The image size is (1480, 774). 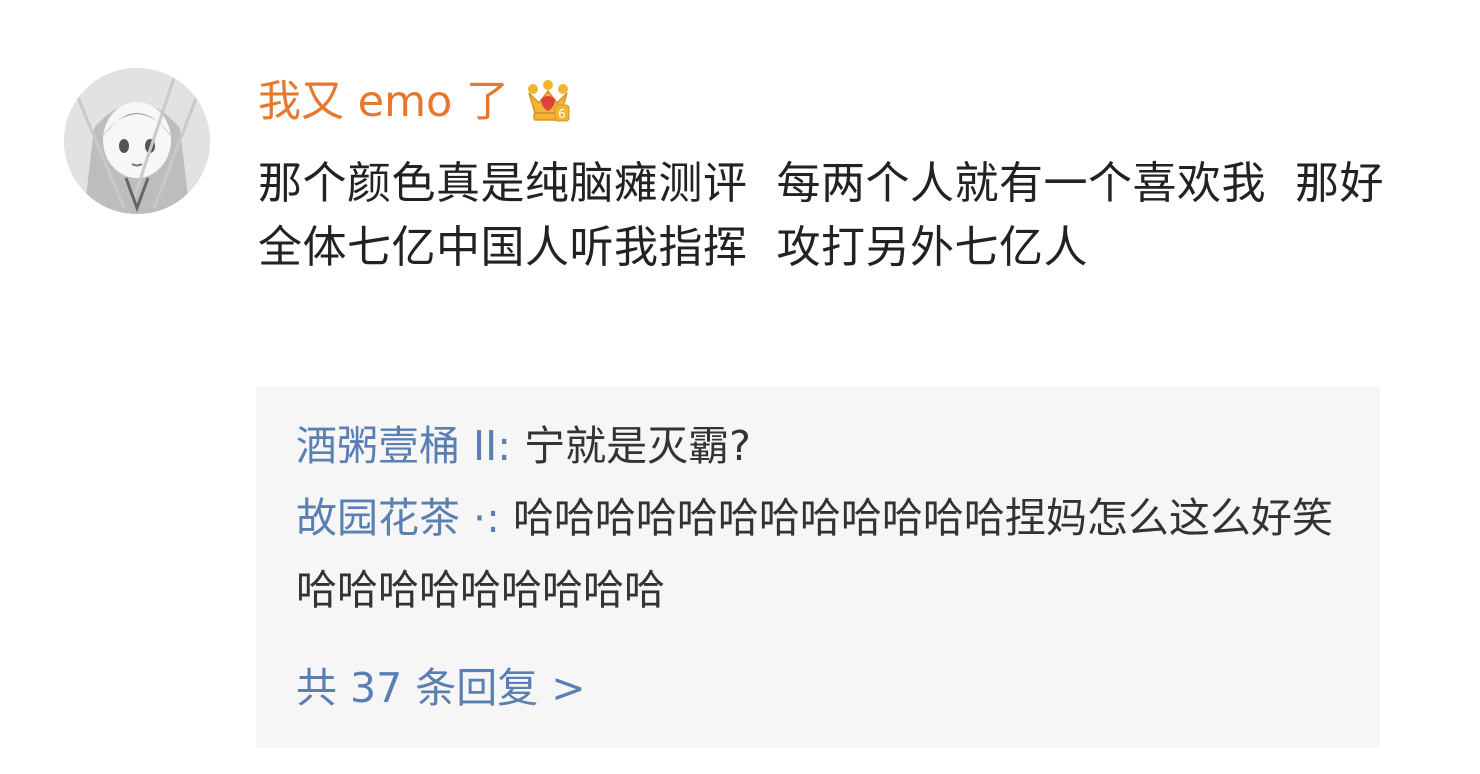 I want to click on reply-item: 酒粥壹桶 II: 宁就是灭霸?, so click(x=821, y=446).